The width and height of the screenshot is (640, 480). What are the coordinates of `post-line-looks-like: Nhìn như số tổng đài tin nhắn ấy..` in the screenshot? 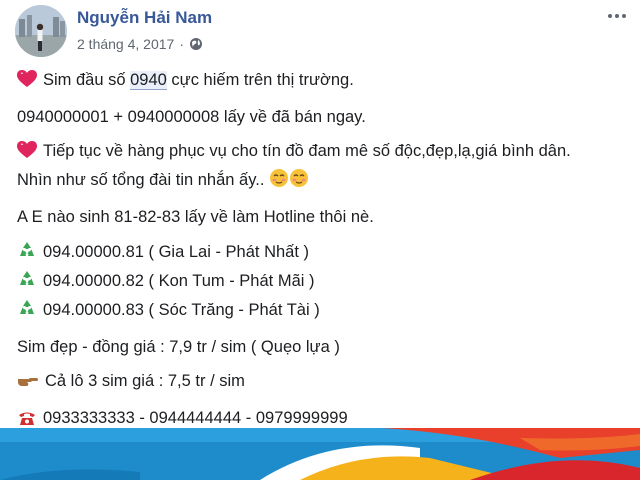 It's located at (324, 181).